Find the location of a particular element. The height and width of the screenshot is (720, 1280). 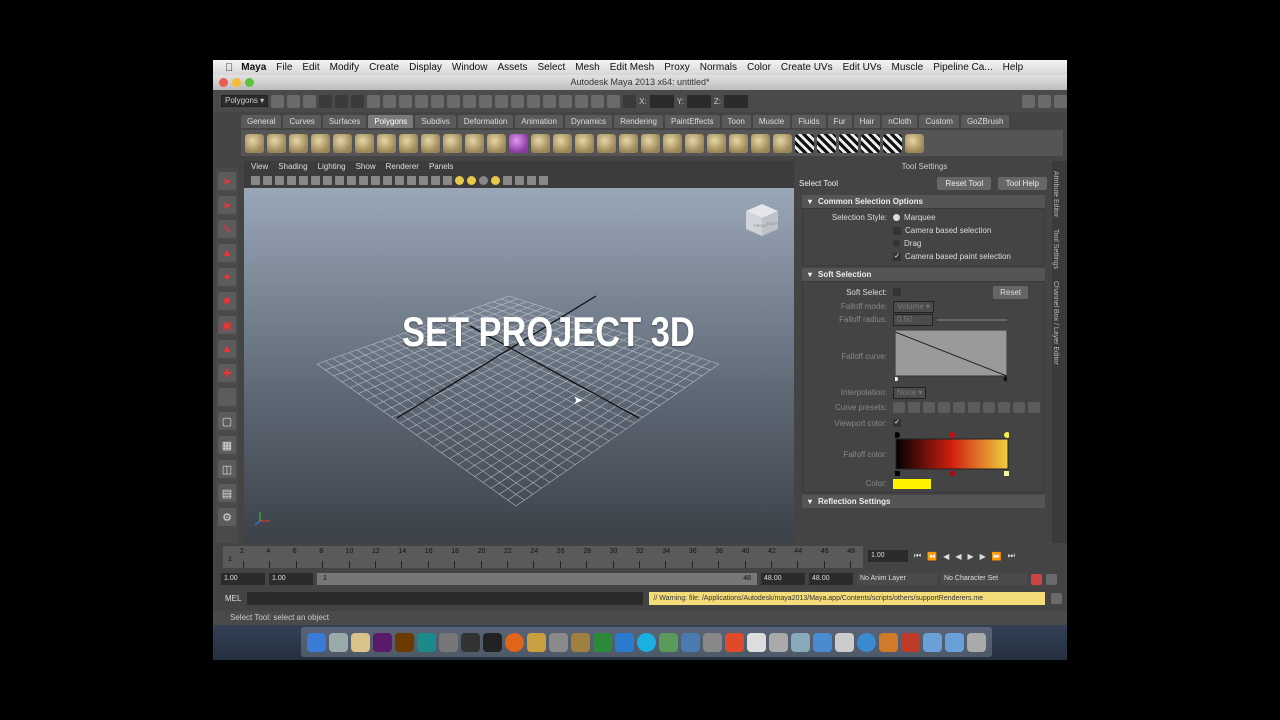

menu-edit-mesh: Edit Mesh is located at coordinates (632, 67).